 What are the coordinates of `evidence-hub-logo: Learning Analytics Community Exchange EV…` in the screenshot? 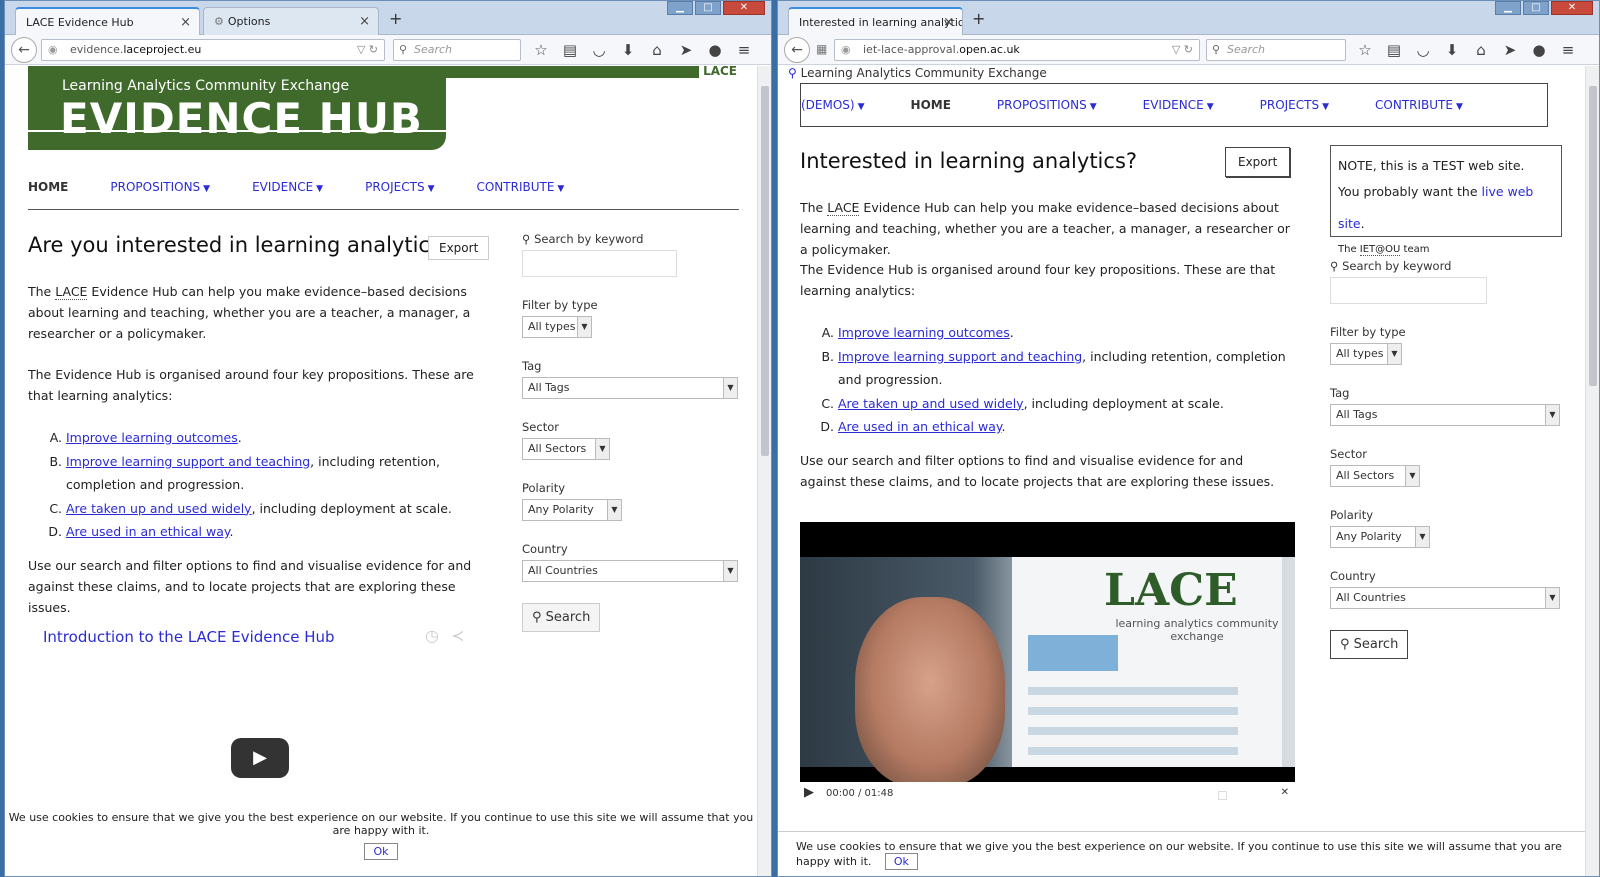 It's located at (237, 108).